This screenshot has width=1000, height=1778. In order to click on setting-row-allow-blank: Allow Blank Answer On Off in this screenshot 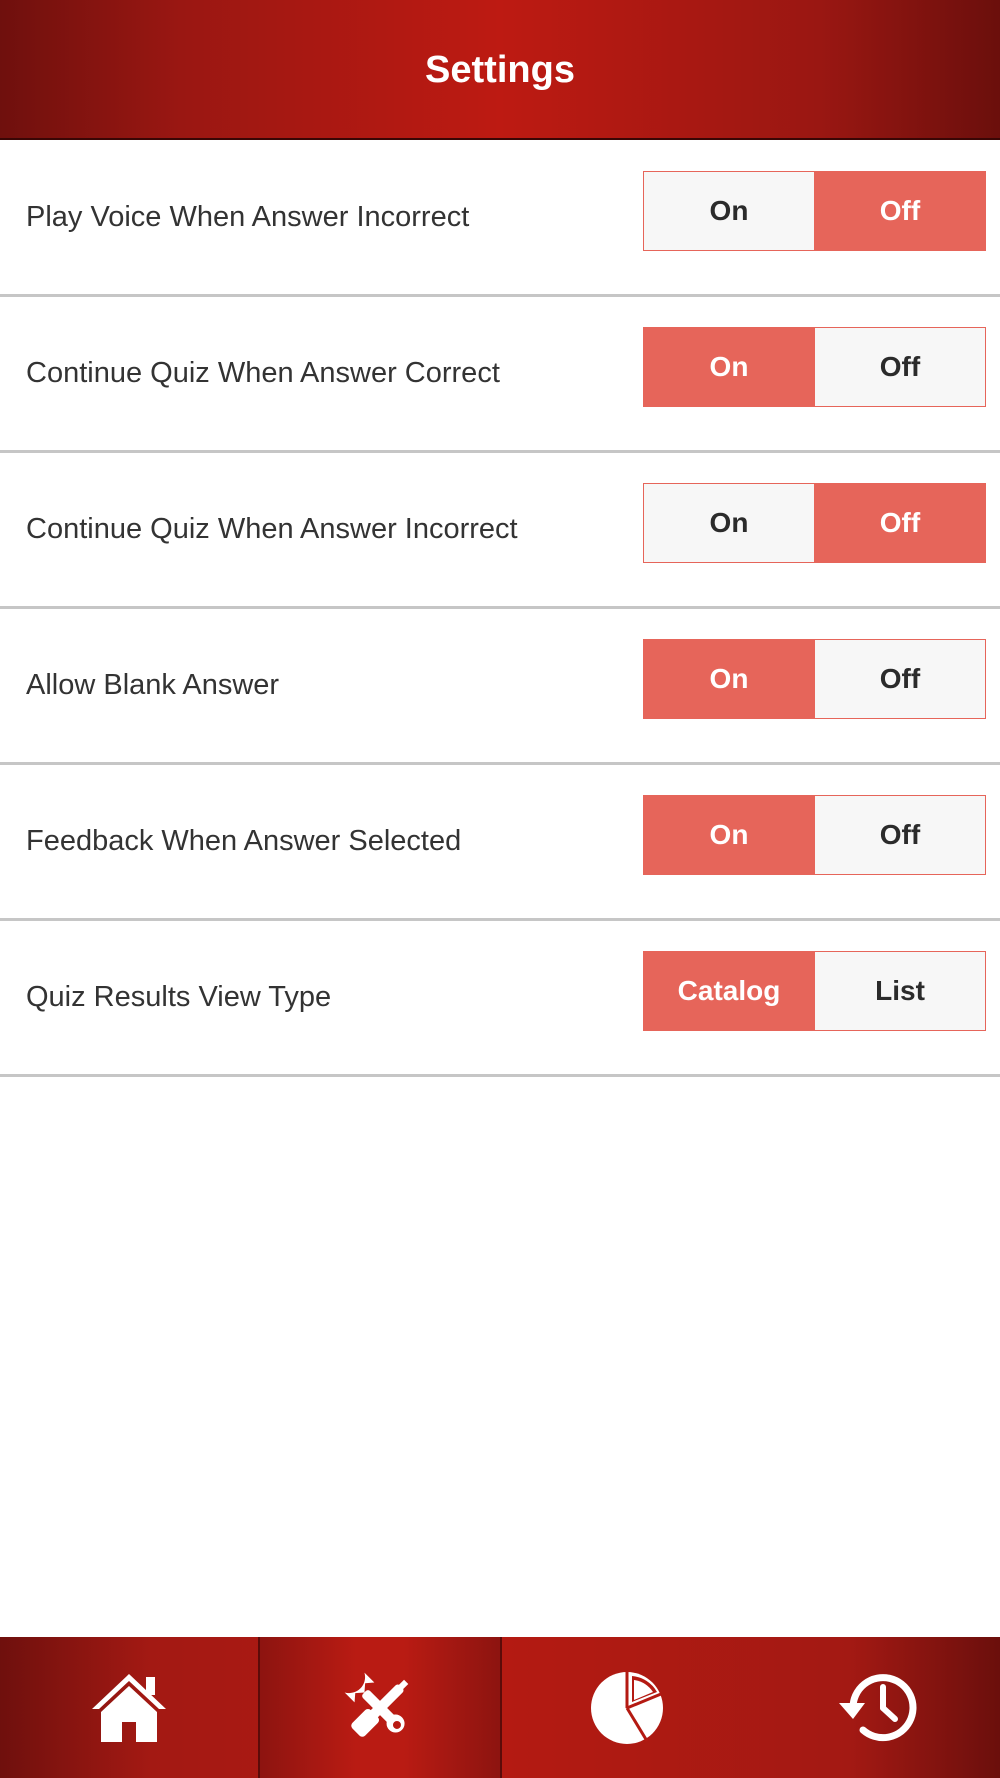, I will do `click(500, 687)`.